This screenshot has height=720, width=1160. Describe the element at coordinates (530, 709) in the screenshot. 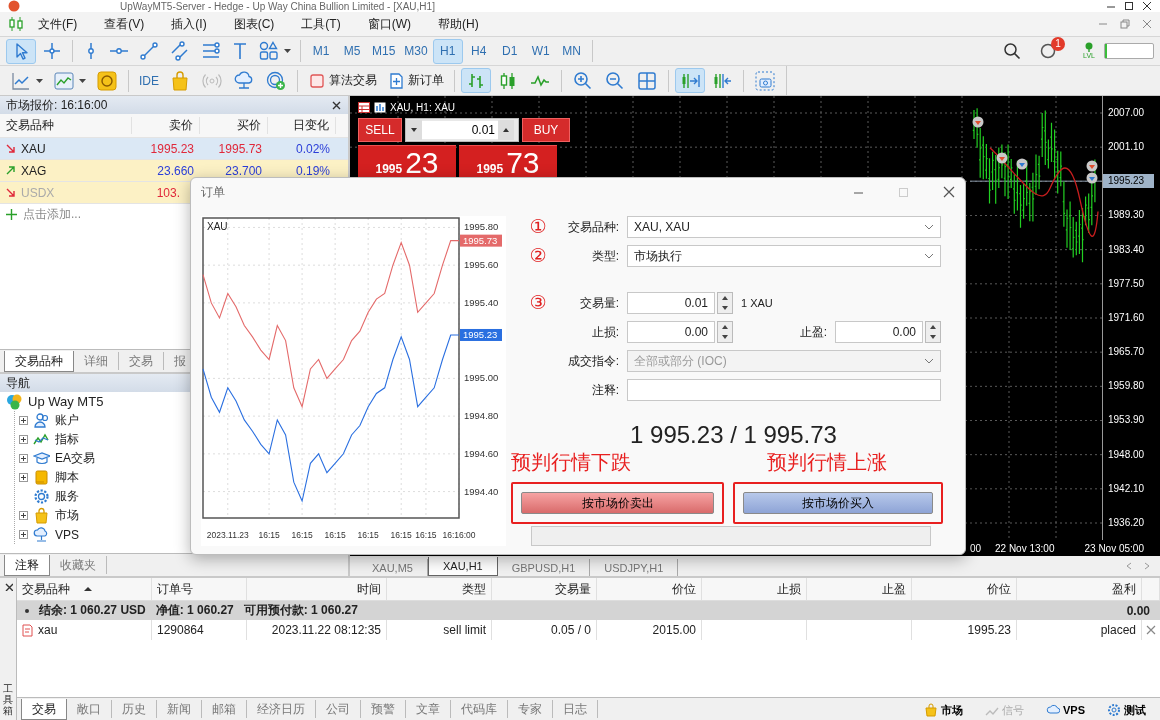

I see `tab: 专家` at that location.